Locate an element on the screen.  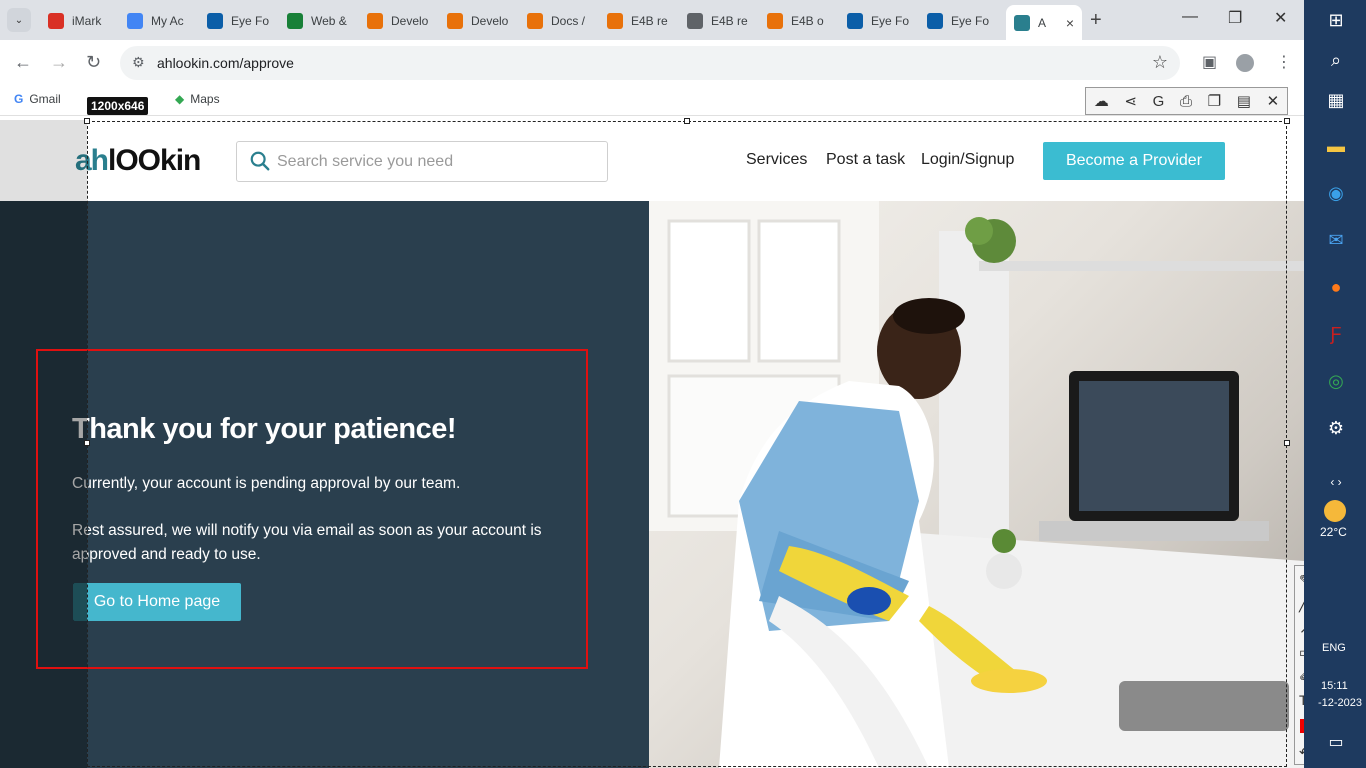
tab-12: Eye Fo is located at coordinates (958, 20).